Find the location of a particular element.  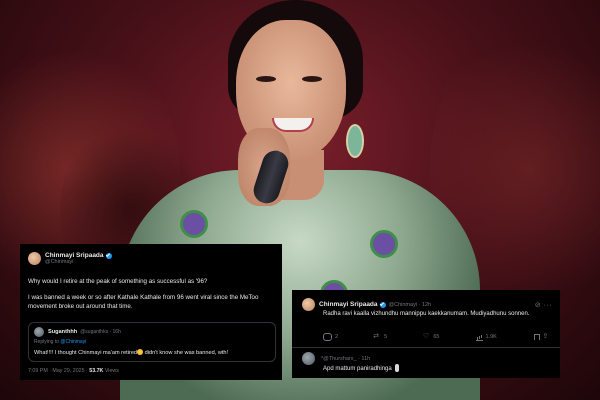

views-button: 1.9K is located at coordinates (486, 337).